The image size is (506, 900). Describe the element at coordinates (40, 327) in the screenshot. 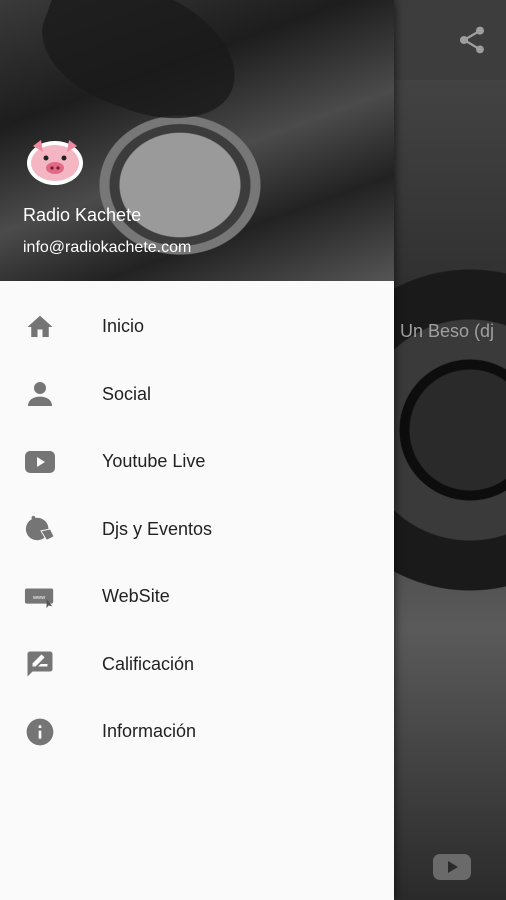

I see `home-icon` at that location.